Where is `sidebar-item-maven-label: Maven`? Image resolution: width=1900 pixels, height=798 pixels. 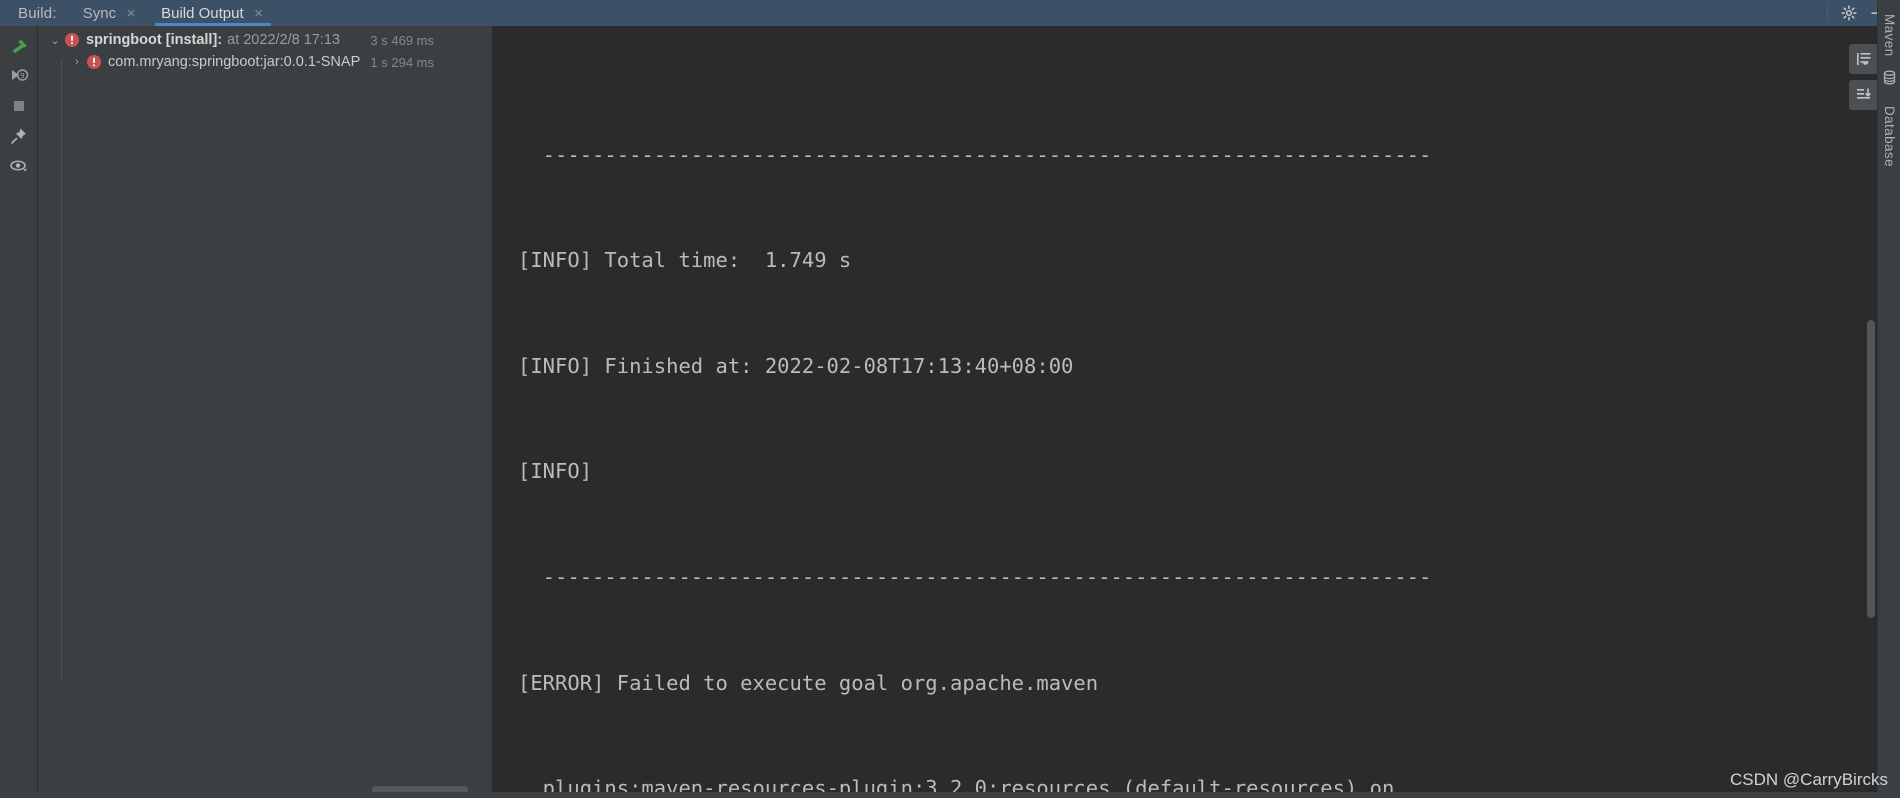
sidebar-item-maven-label: Maven is located at coordinates (1889, 35).